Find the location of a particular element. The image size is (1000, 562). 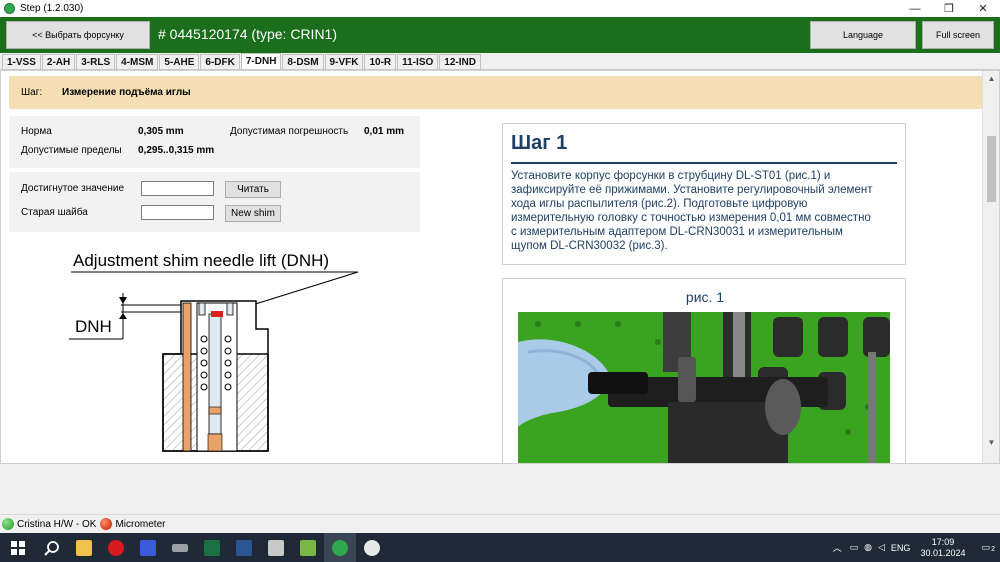

step-label: Шаг: is located at coordinates (32, 92).